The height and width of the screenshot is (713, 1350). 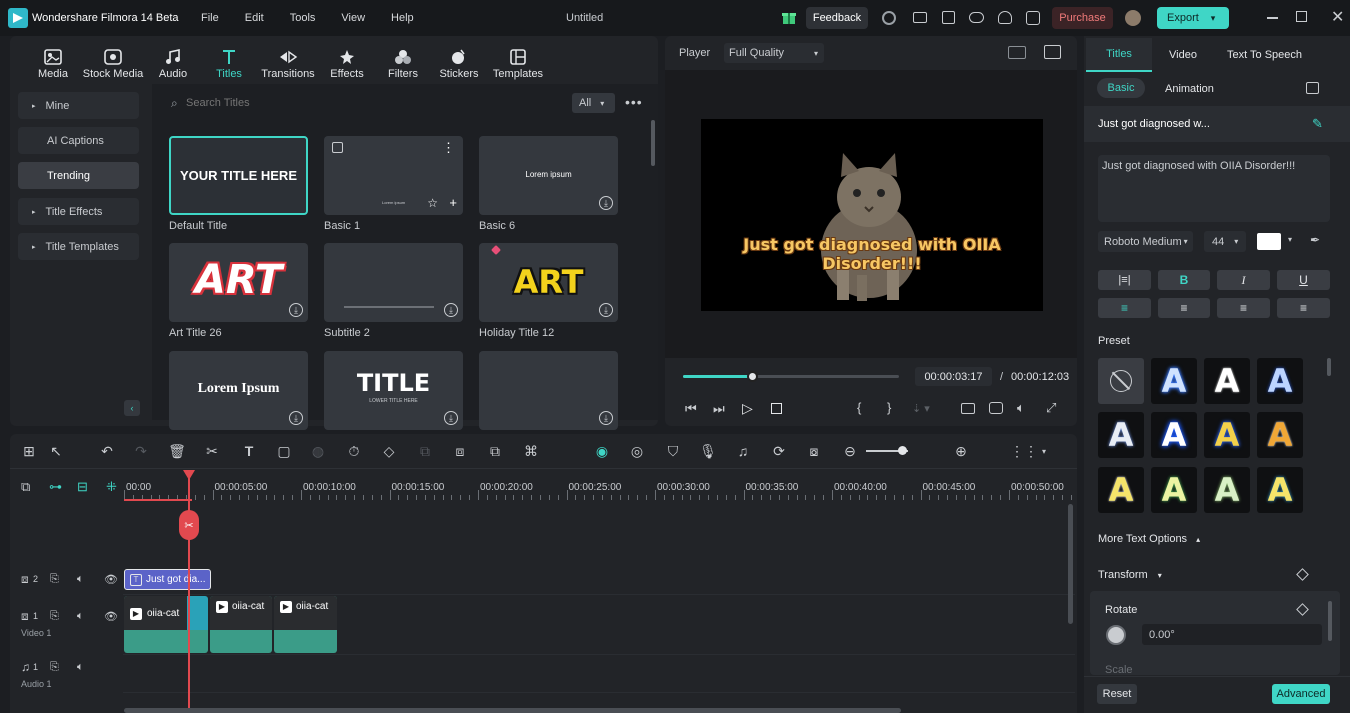 I want to click on text-tool-icon: T, so click(x=249, y=451).